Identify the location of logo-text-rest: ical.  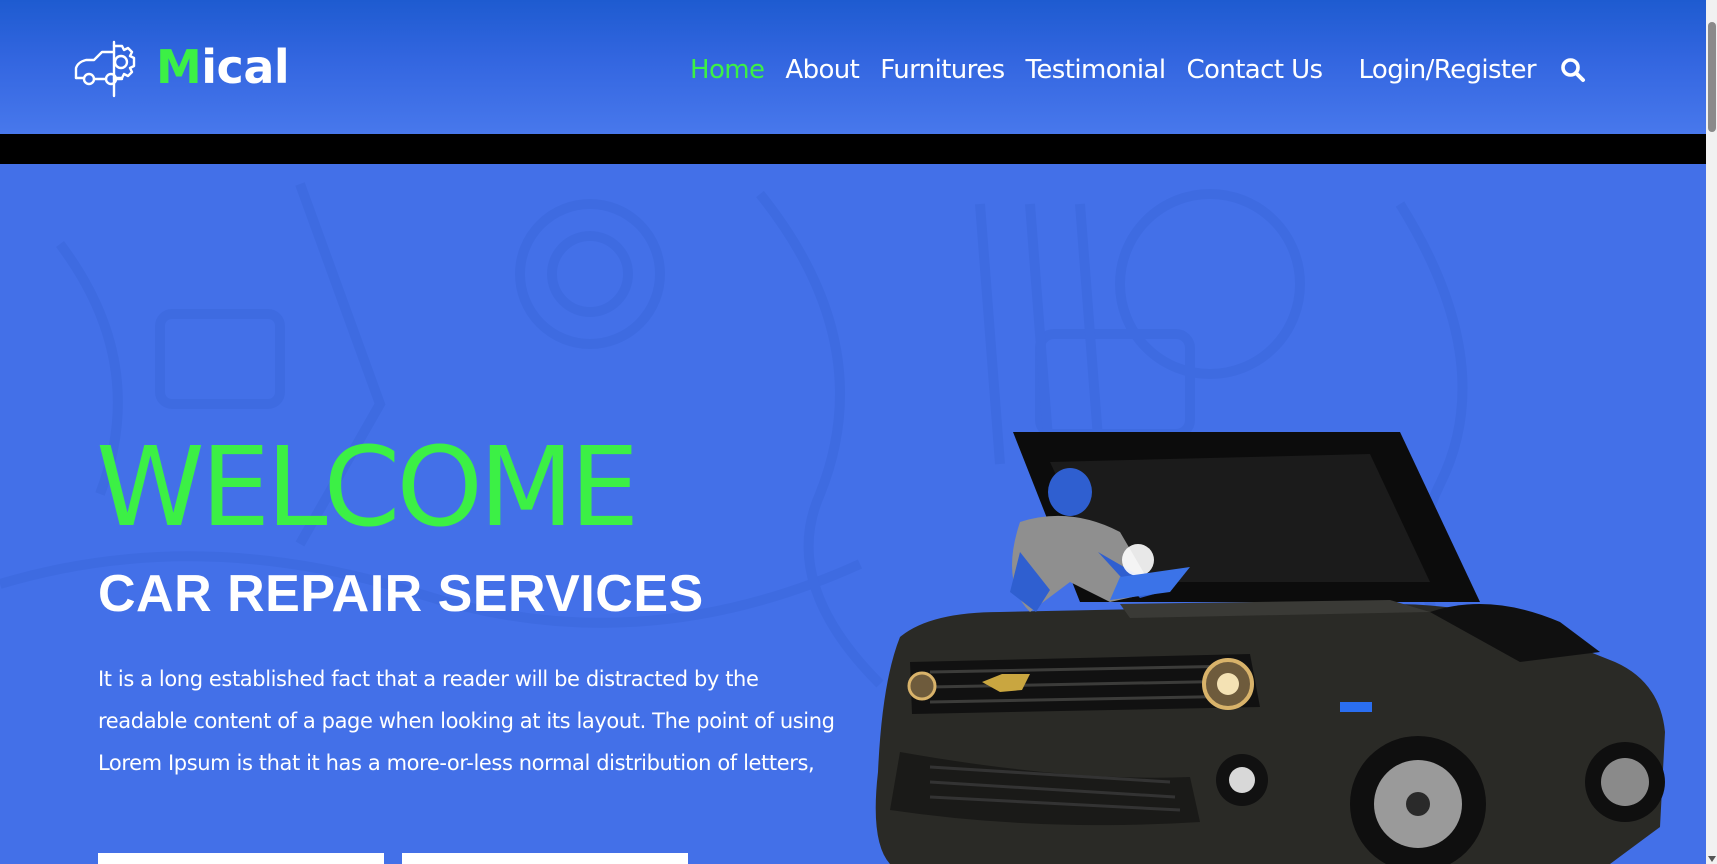
(245, 67).